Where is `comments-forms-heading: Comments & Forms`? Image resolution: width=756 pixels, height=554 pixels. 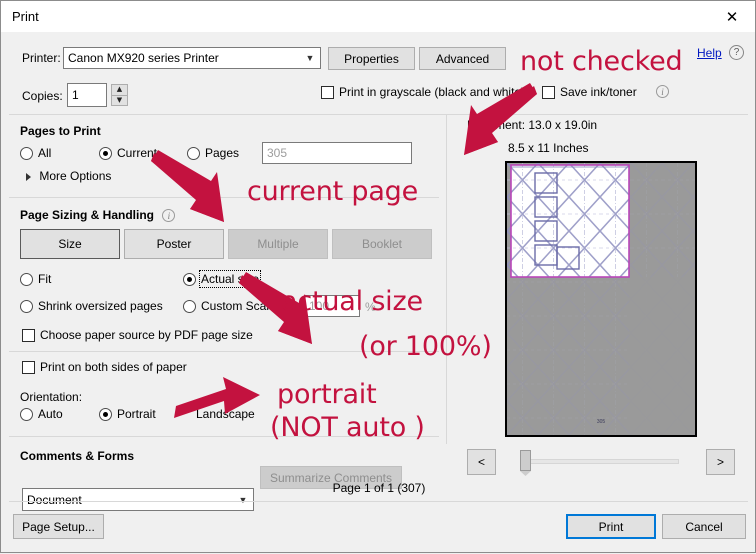
comments-forms-heading: Comments & Forms is located at coordinates (77, 456).